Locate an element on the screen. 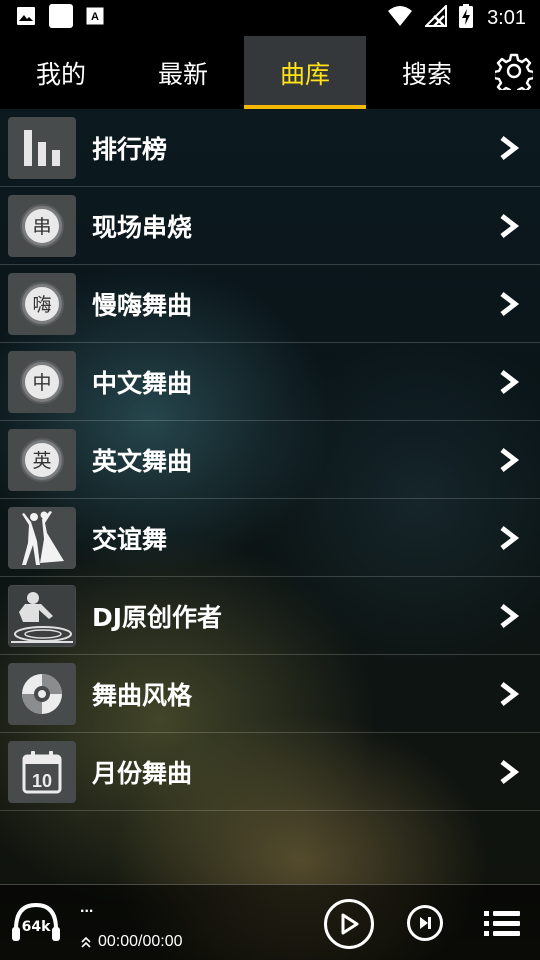  square-icon is located at coordinates (61, 18).